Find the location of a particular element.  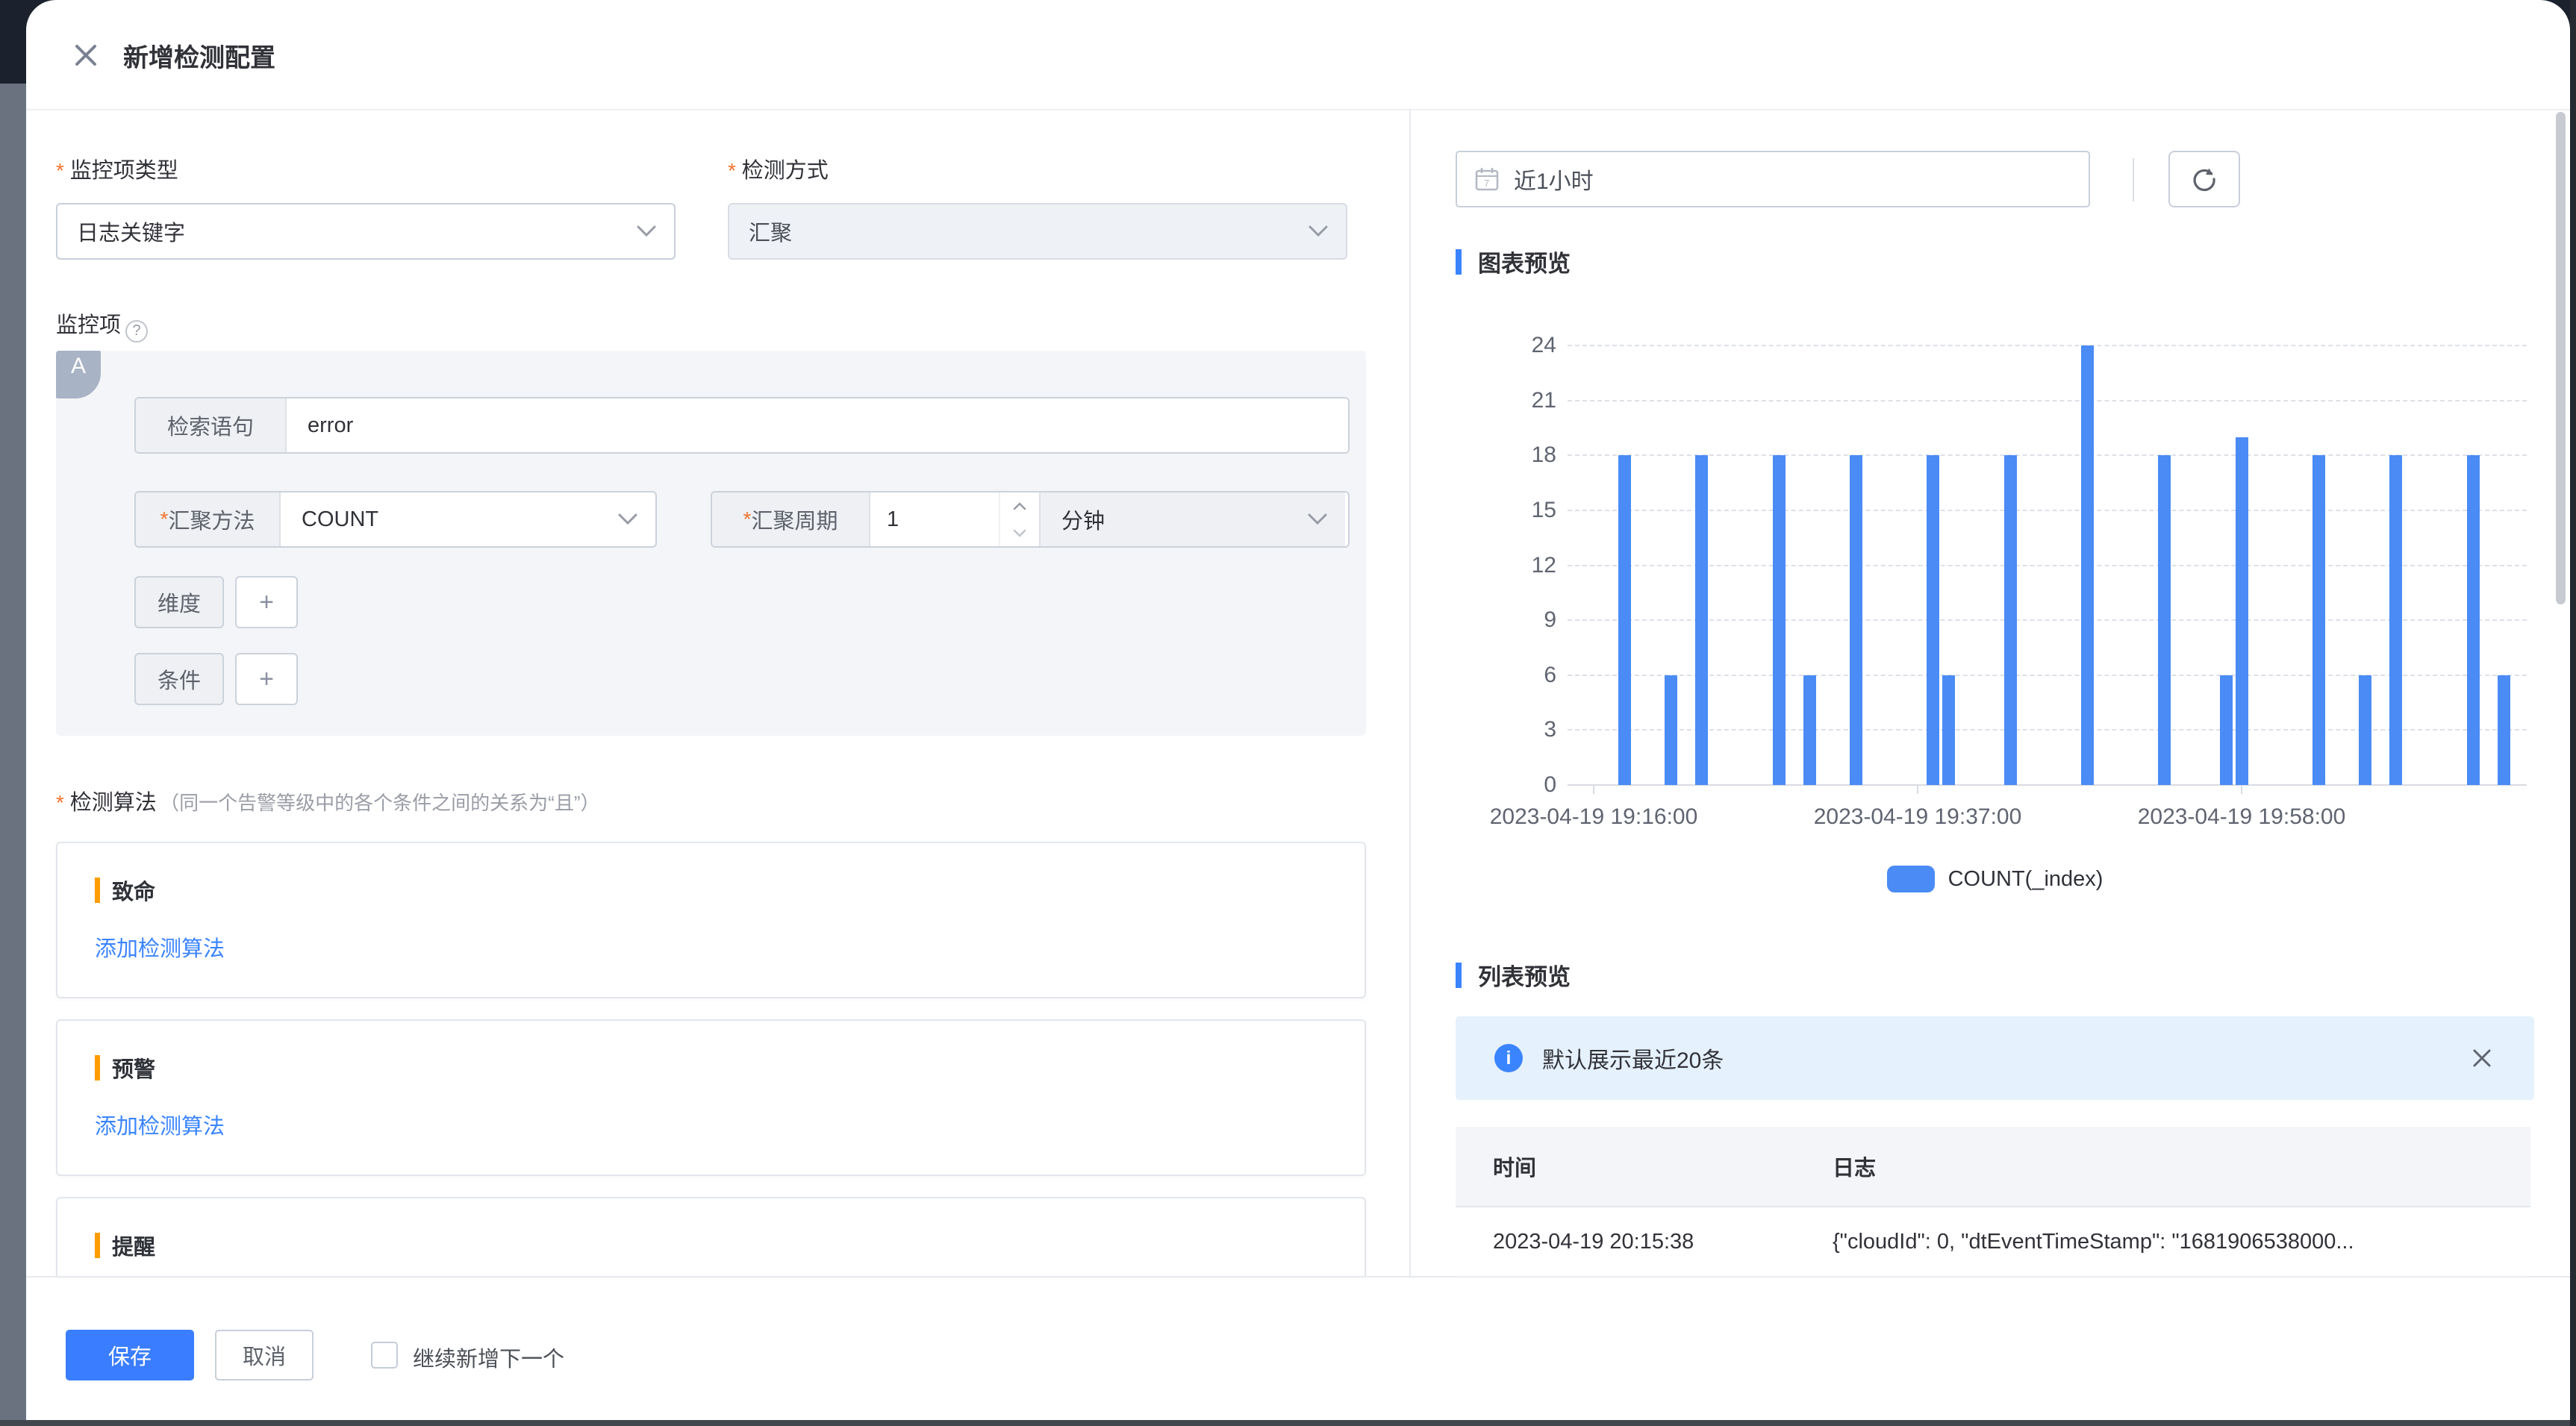

agg-method-label: 汇聚方法 is located at coordinates (209, 519).